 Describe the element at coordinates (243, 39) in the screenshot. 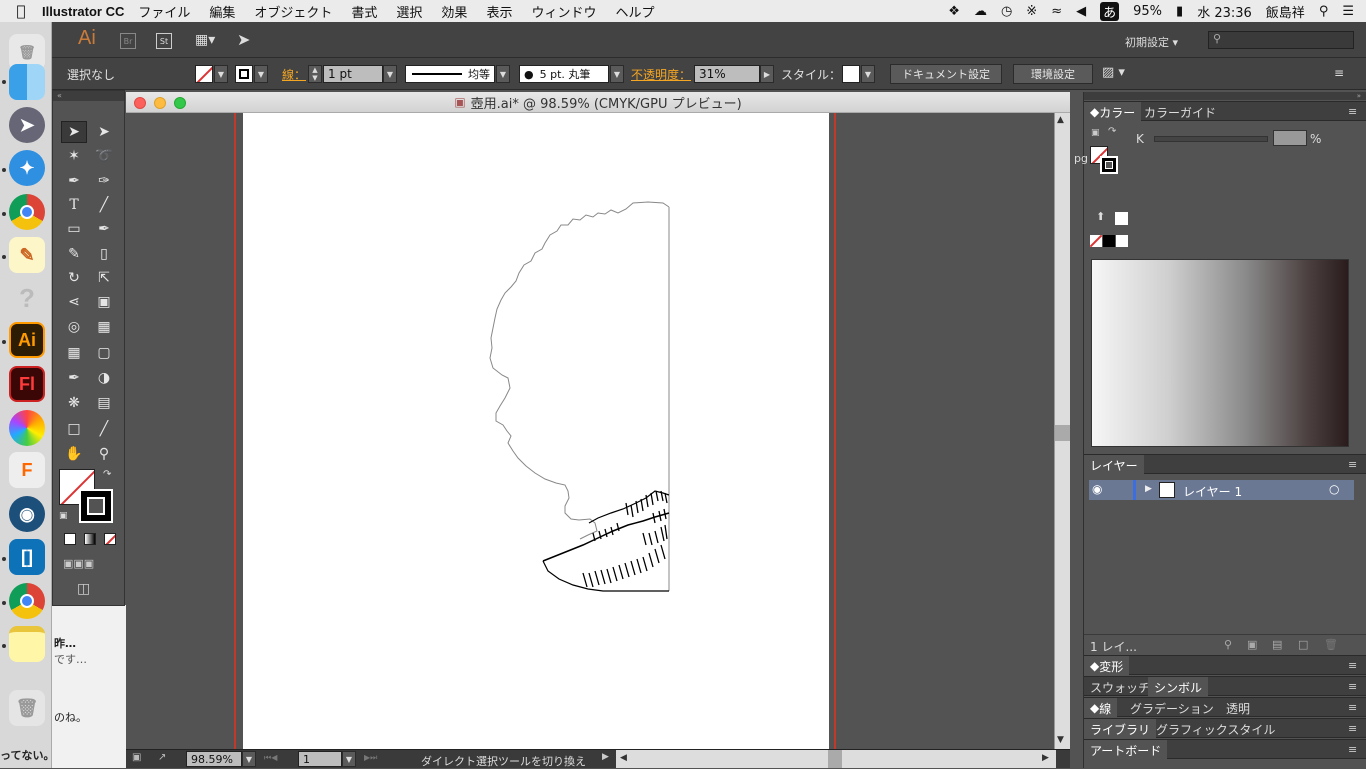

I see `gpu-rocket-icon: ➤` at that location.